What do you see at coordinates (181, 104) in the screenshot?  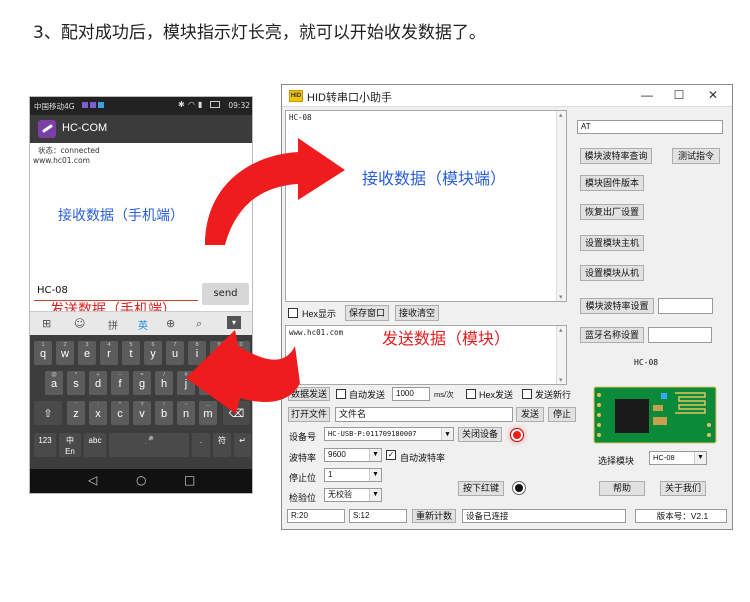 I see `bluetooth-icon: ✱` at bounding box center [181, 104].